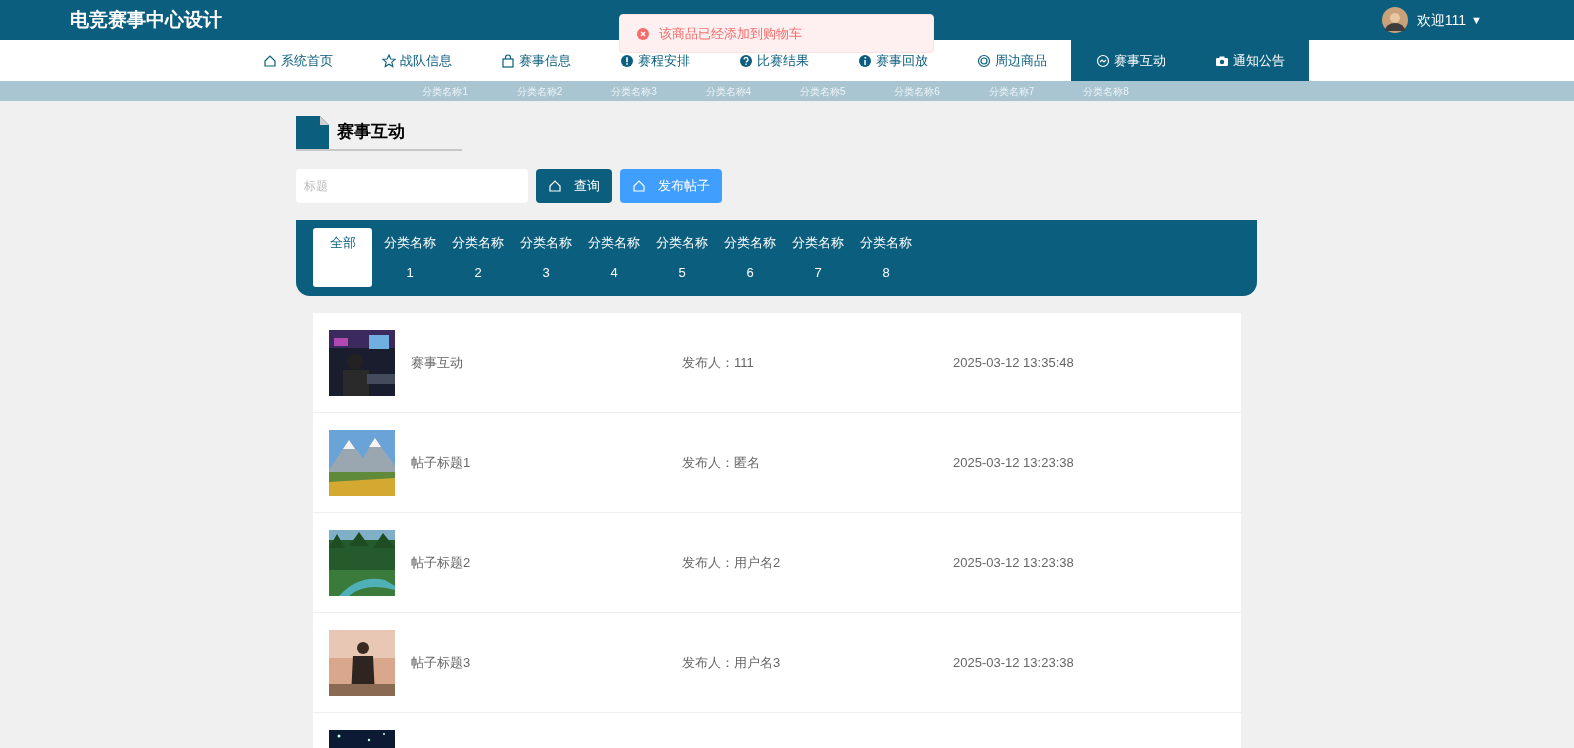  What do you see at coordinates (864, 60) in the screenshot?
I see `info-icon` at bounding box center [864, 60].